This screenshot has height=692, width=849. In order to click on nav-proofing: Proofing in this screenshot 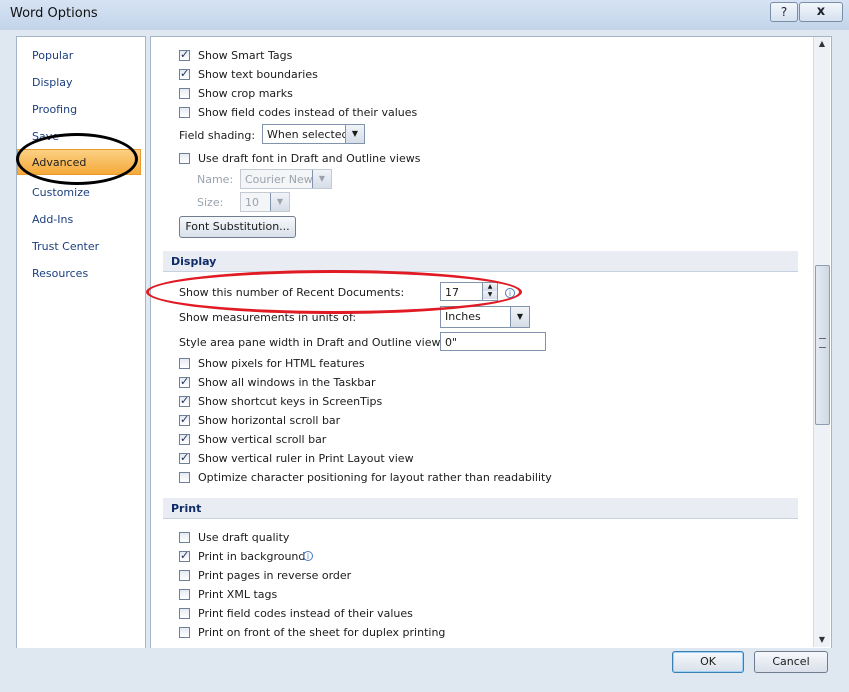, I will do `click(54, 109)`.